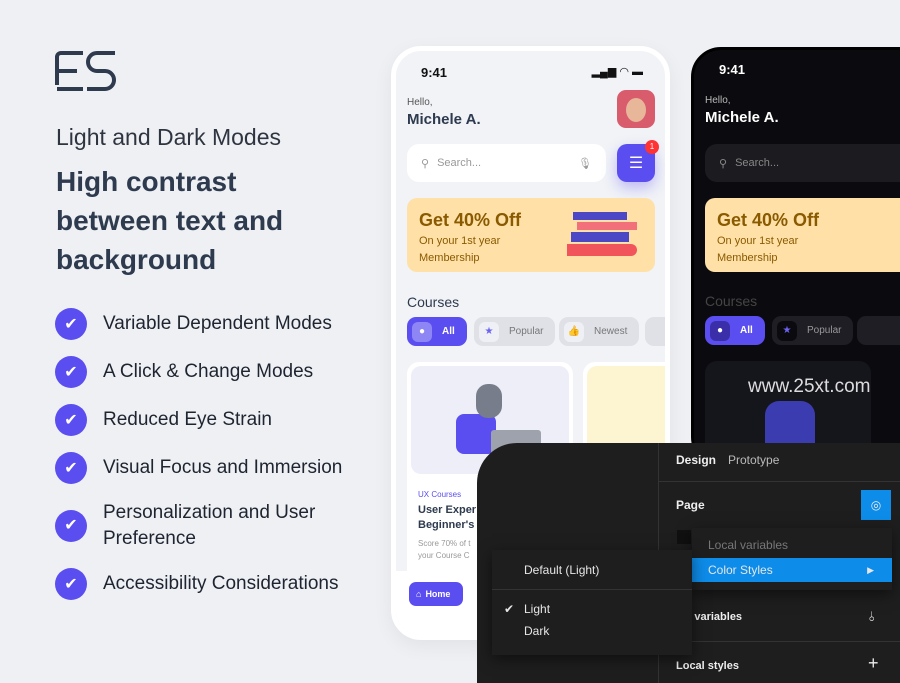 This screenshot has height=683, width=900. I want to click on chip-label: Newest, so click(611, 331).